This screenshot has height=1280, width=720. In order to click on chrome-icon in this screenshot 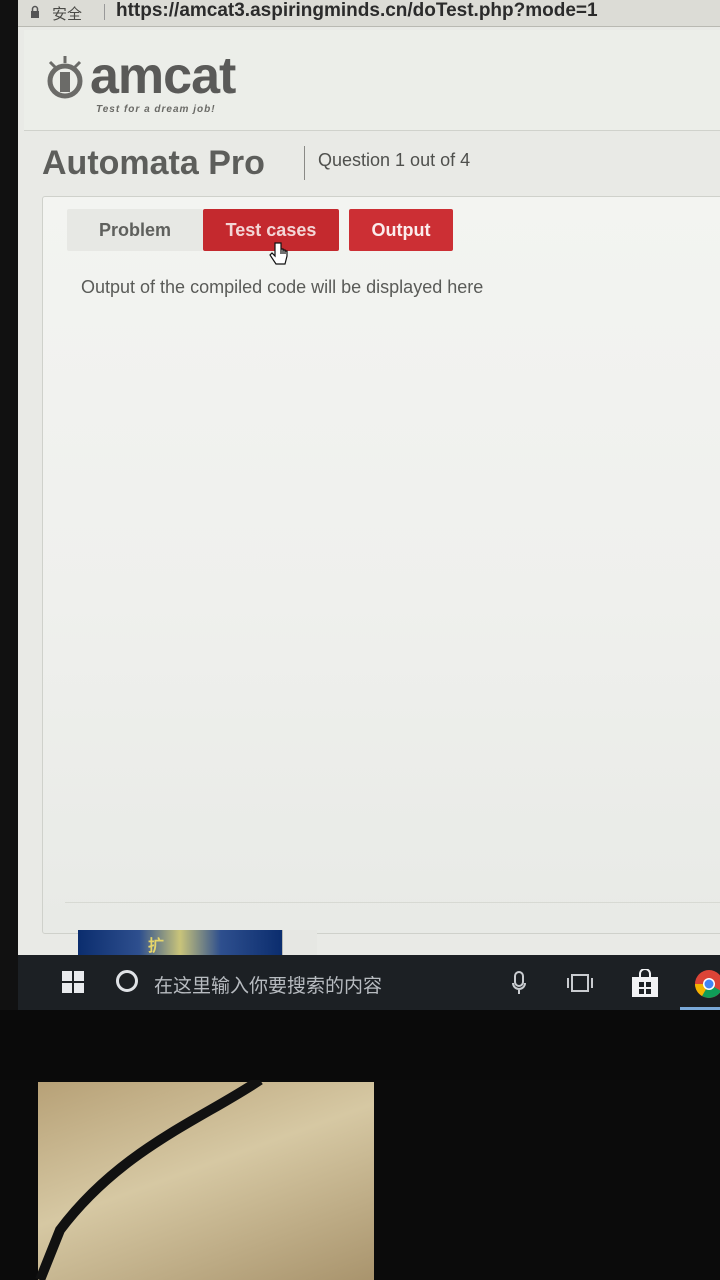, I will do `click(707, 984)`.